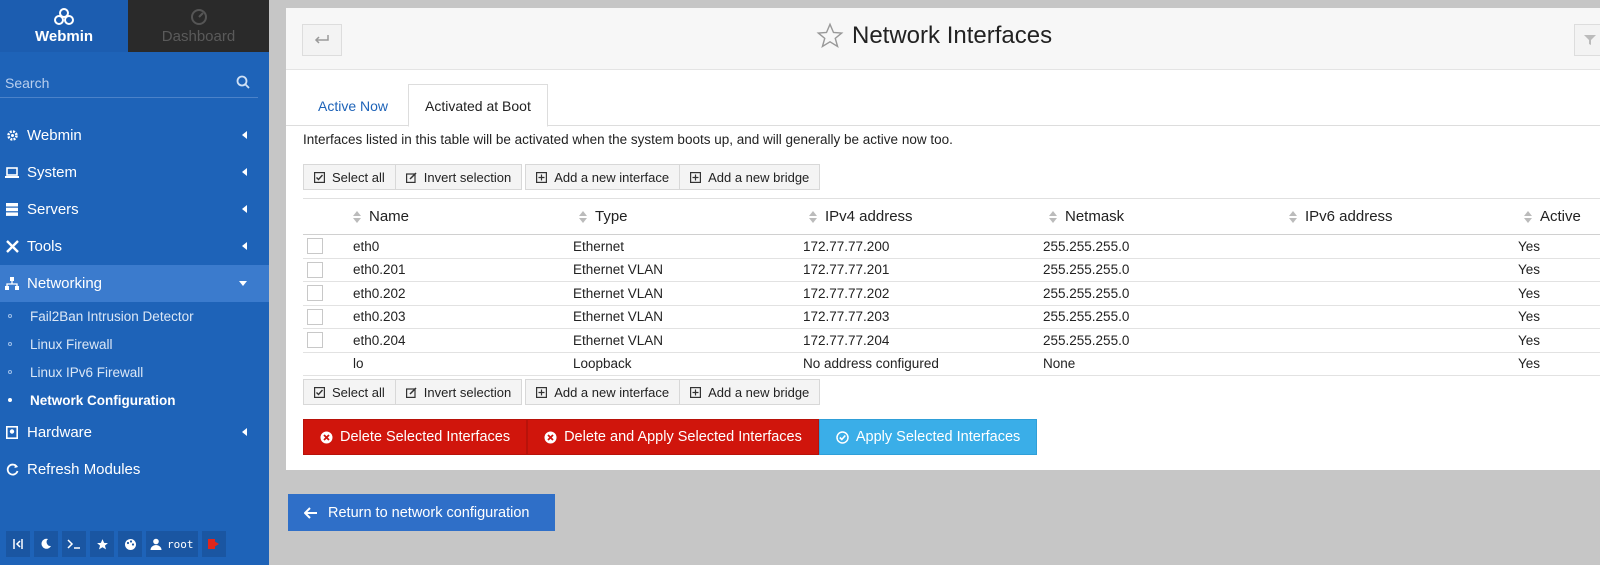  Describe the element at coordinates (415, 437) in the screenshot. I see `delete-selected-button: Delete Selected Interfaces` at that location.